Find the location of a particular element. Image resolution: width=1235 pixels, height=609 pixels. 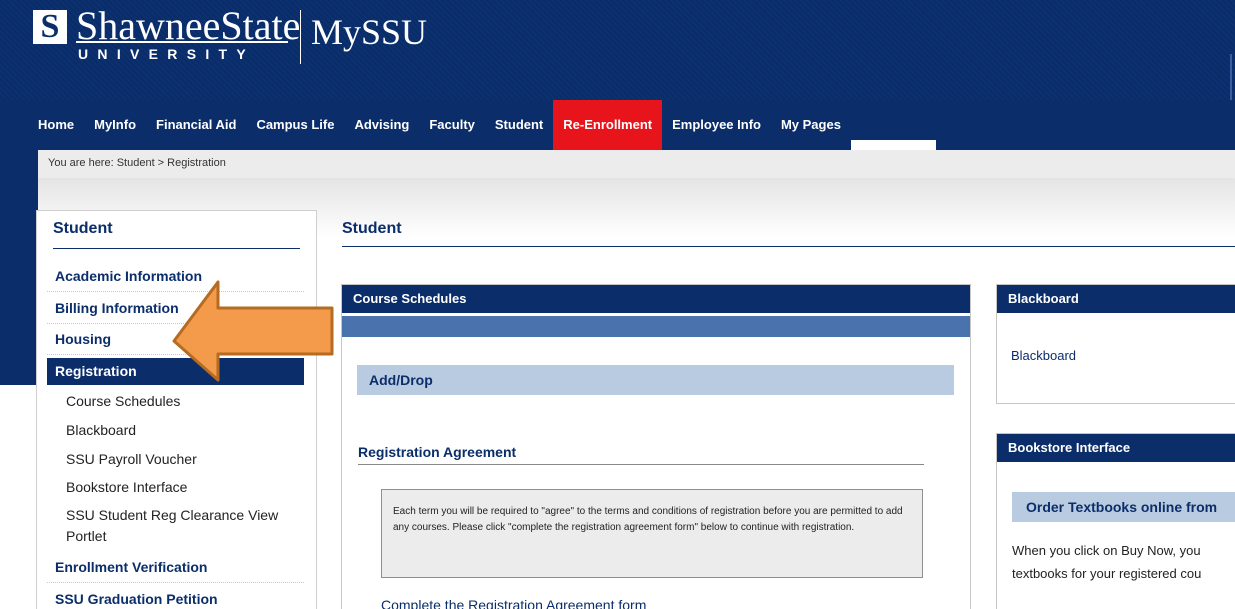

sidebar-subitem-bookstore-interface: Bookstore Interface is located at coordinates (126, 487).